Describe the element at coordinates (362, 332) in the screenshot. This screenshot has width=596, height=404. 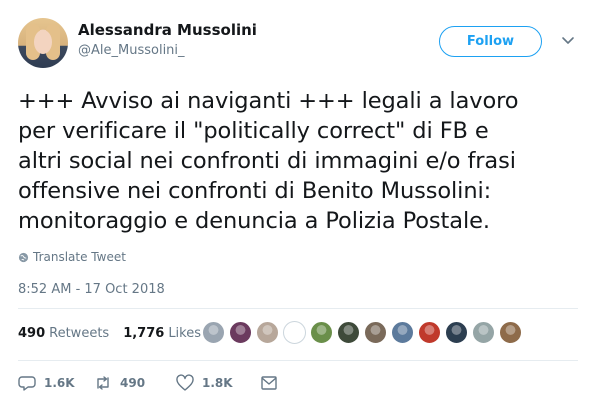
I see `liker-avatars` at that location.